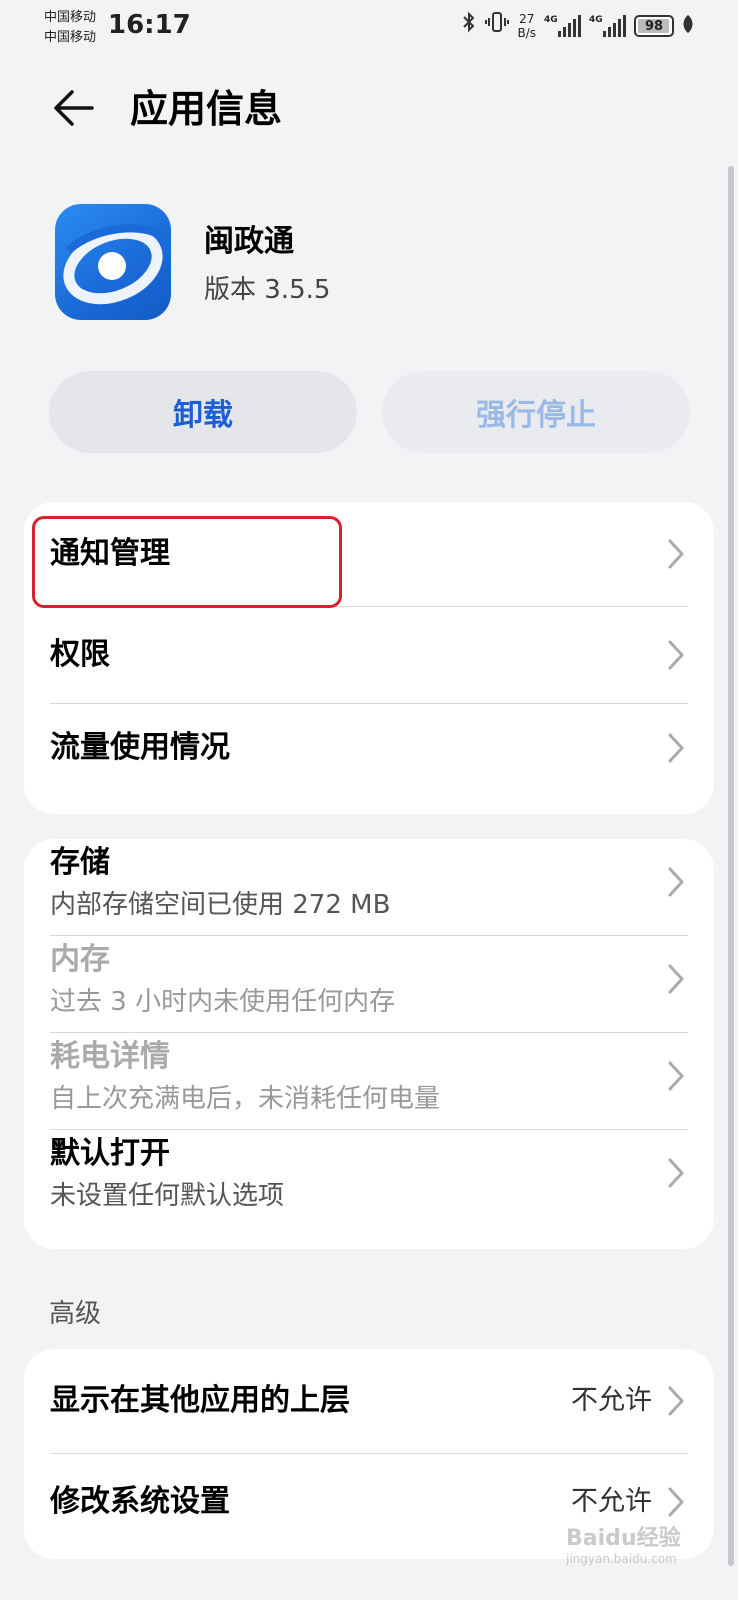 The width and height of the screenshot is (738, 1600). Describe the element at coordinates (369, 1189) in the screenshot. I see `open-by-default-item: 默认打开 未设置任何默认选项` at that location.